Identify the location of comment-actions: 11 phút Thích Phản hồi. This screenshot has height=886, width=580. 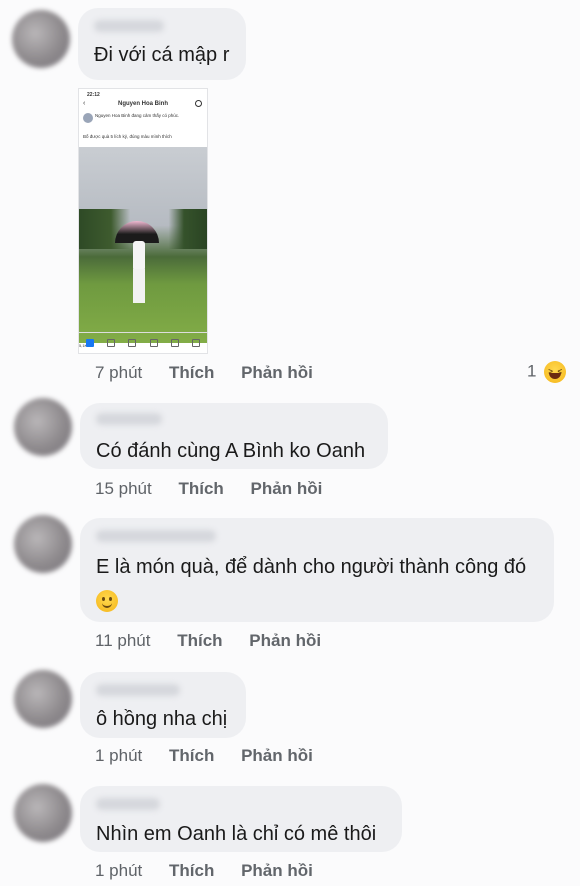
(219, 641).